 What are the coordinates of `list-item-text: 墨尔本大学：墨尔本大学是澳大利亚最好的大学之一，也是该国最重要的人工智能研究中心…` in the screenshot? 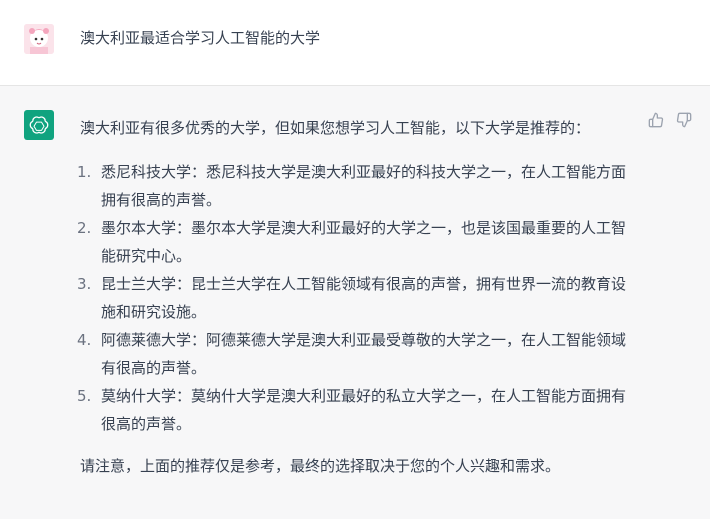 It's located at (364, 242).